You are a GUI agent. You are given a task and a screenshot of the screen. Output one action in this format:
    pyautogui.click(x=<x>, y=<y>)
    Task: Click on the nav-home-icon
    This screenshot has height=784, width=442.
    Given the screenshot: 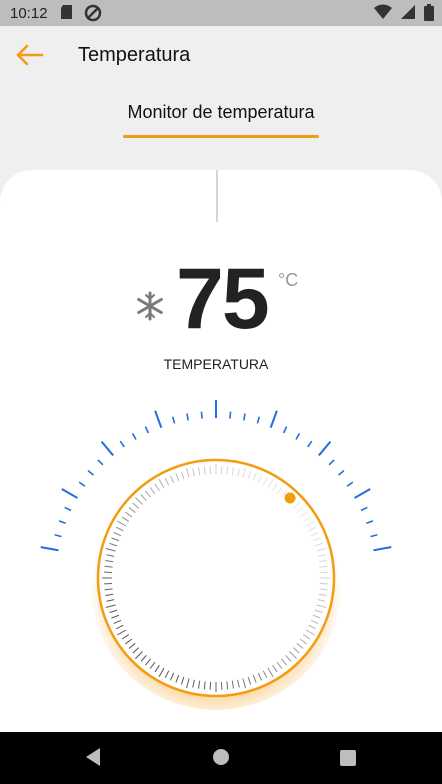 What is the action you would take?
    pyautogui.click(x=221, y=757)
    